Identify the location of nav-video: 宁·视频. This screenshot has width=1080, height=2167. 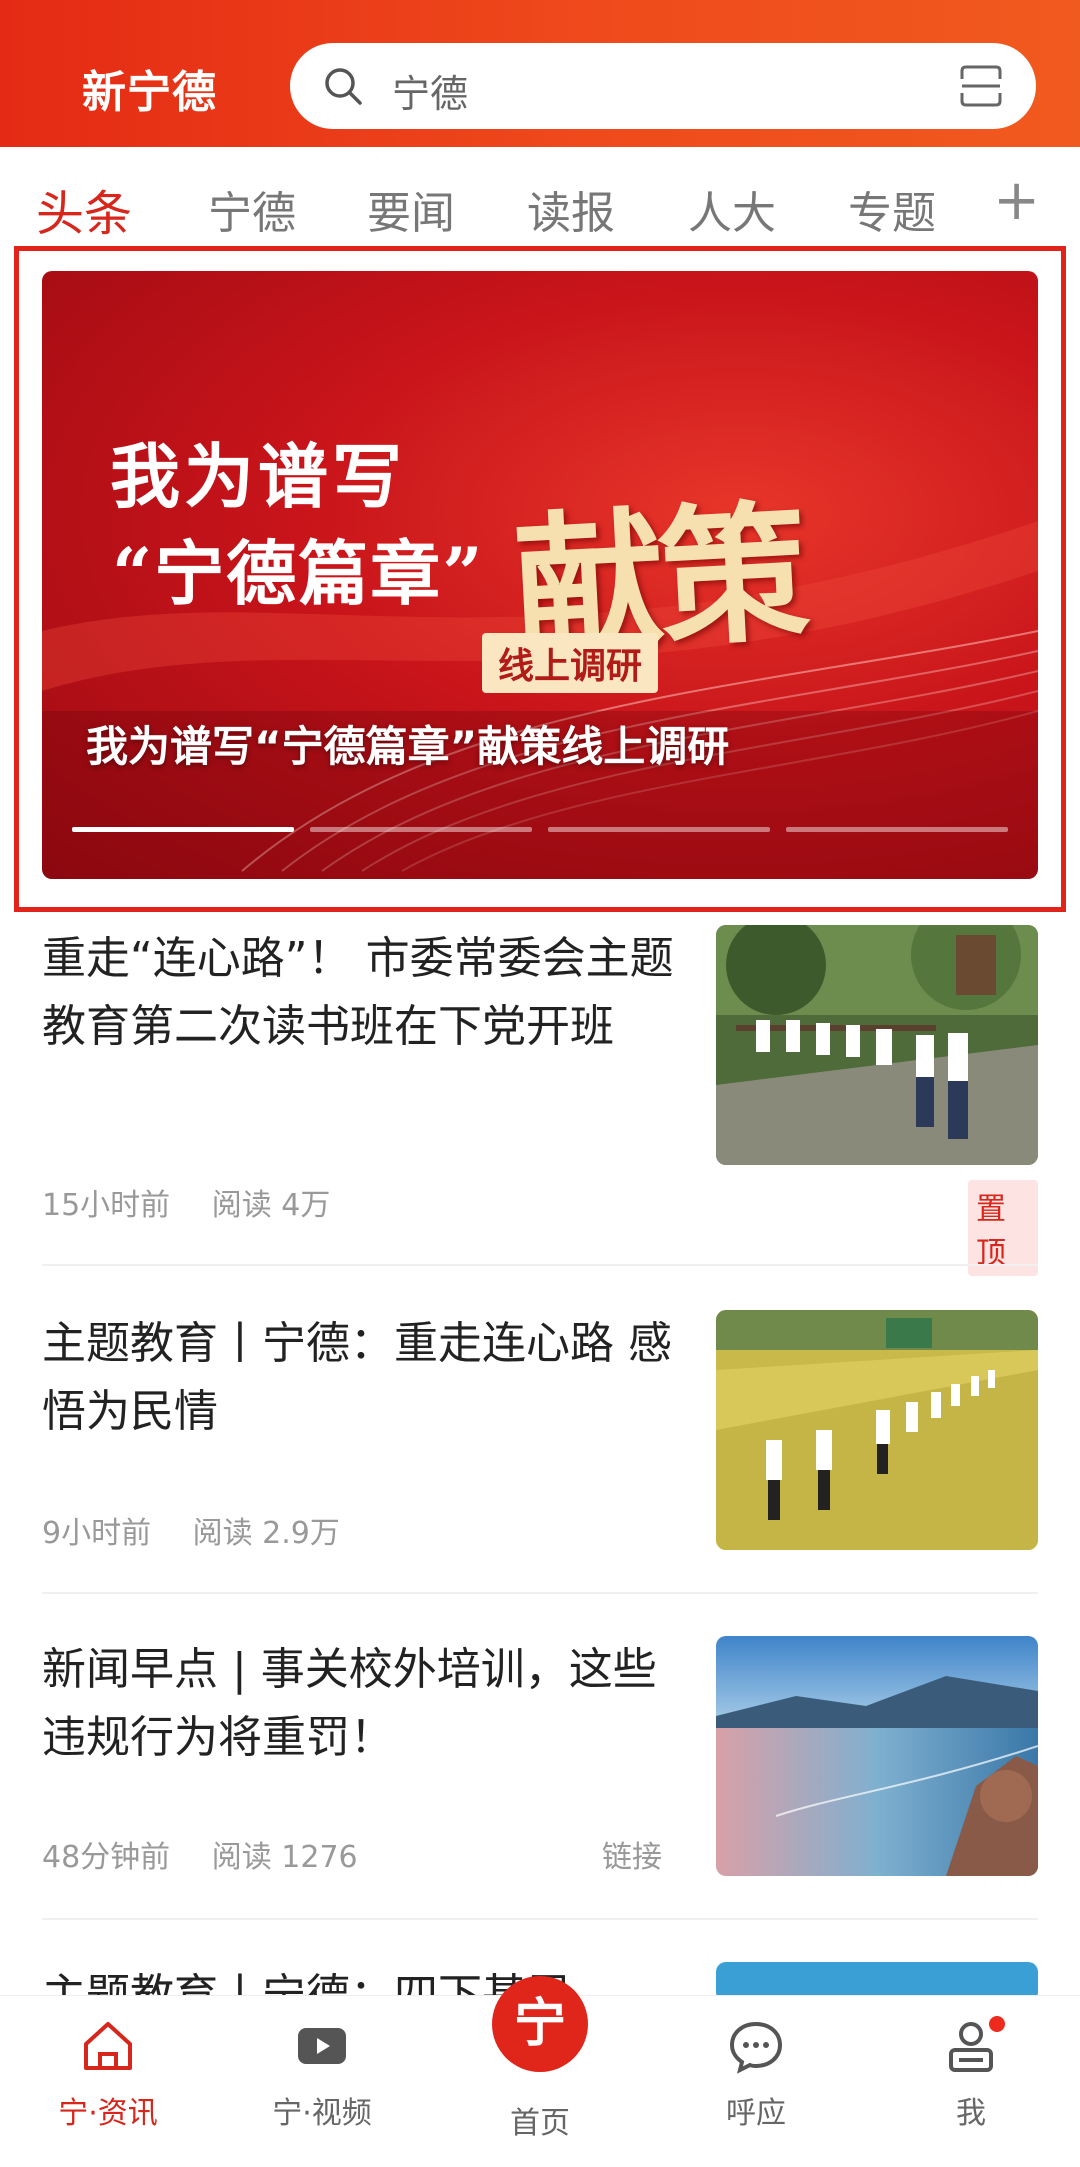
(322, 2074).